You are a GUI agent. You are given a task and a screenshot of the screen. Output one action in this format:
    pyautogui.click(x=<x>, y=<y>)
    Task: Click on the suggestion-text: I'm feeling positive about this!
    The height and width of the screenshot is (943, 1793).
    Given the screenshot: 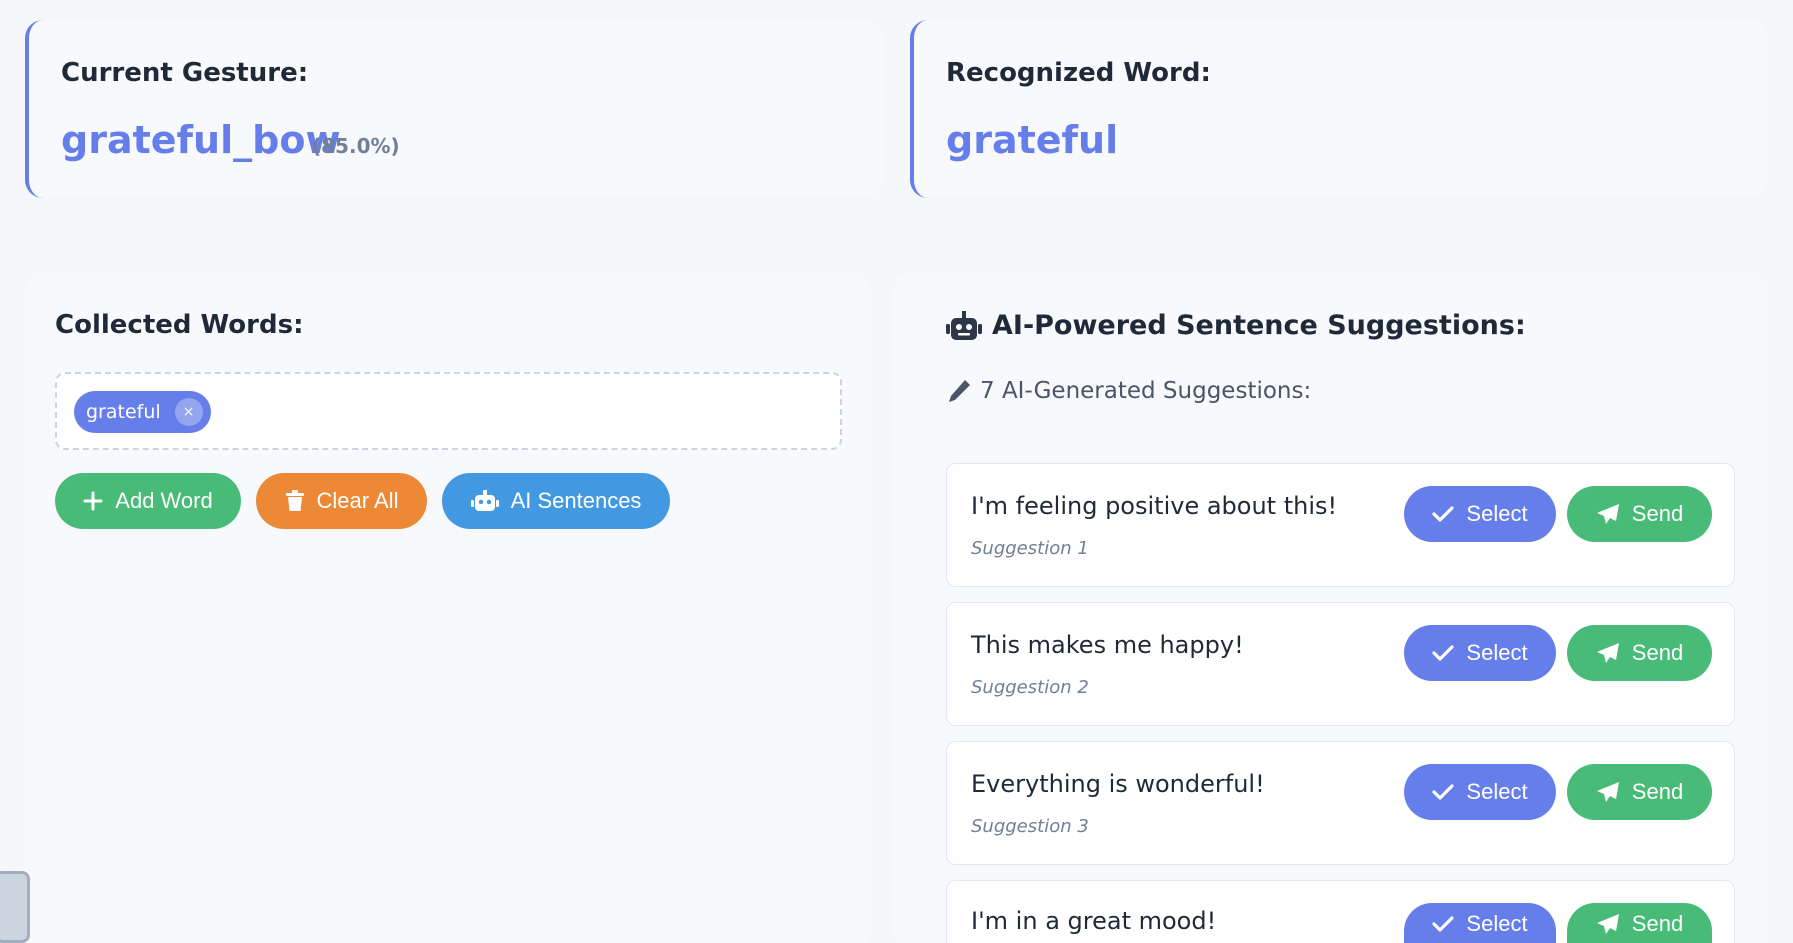 What is the action you would take?
    pyautogui.click(x=1154, y=506)
    